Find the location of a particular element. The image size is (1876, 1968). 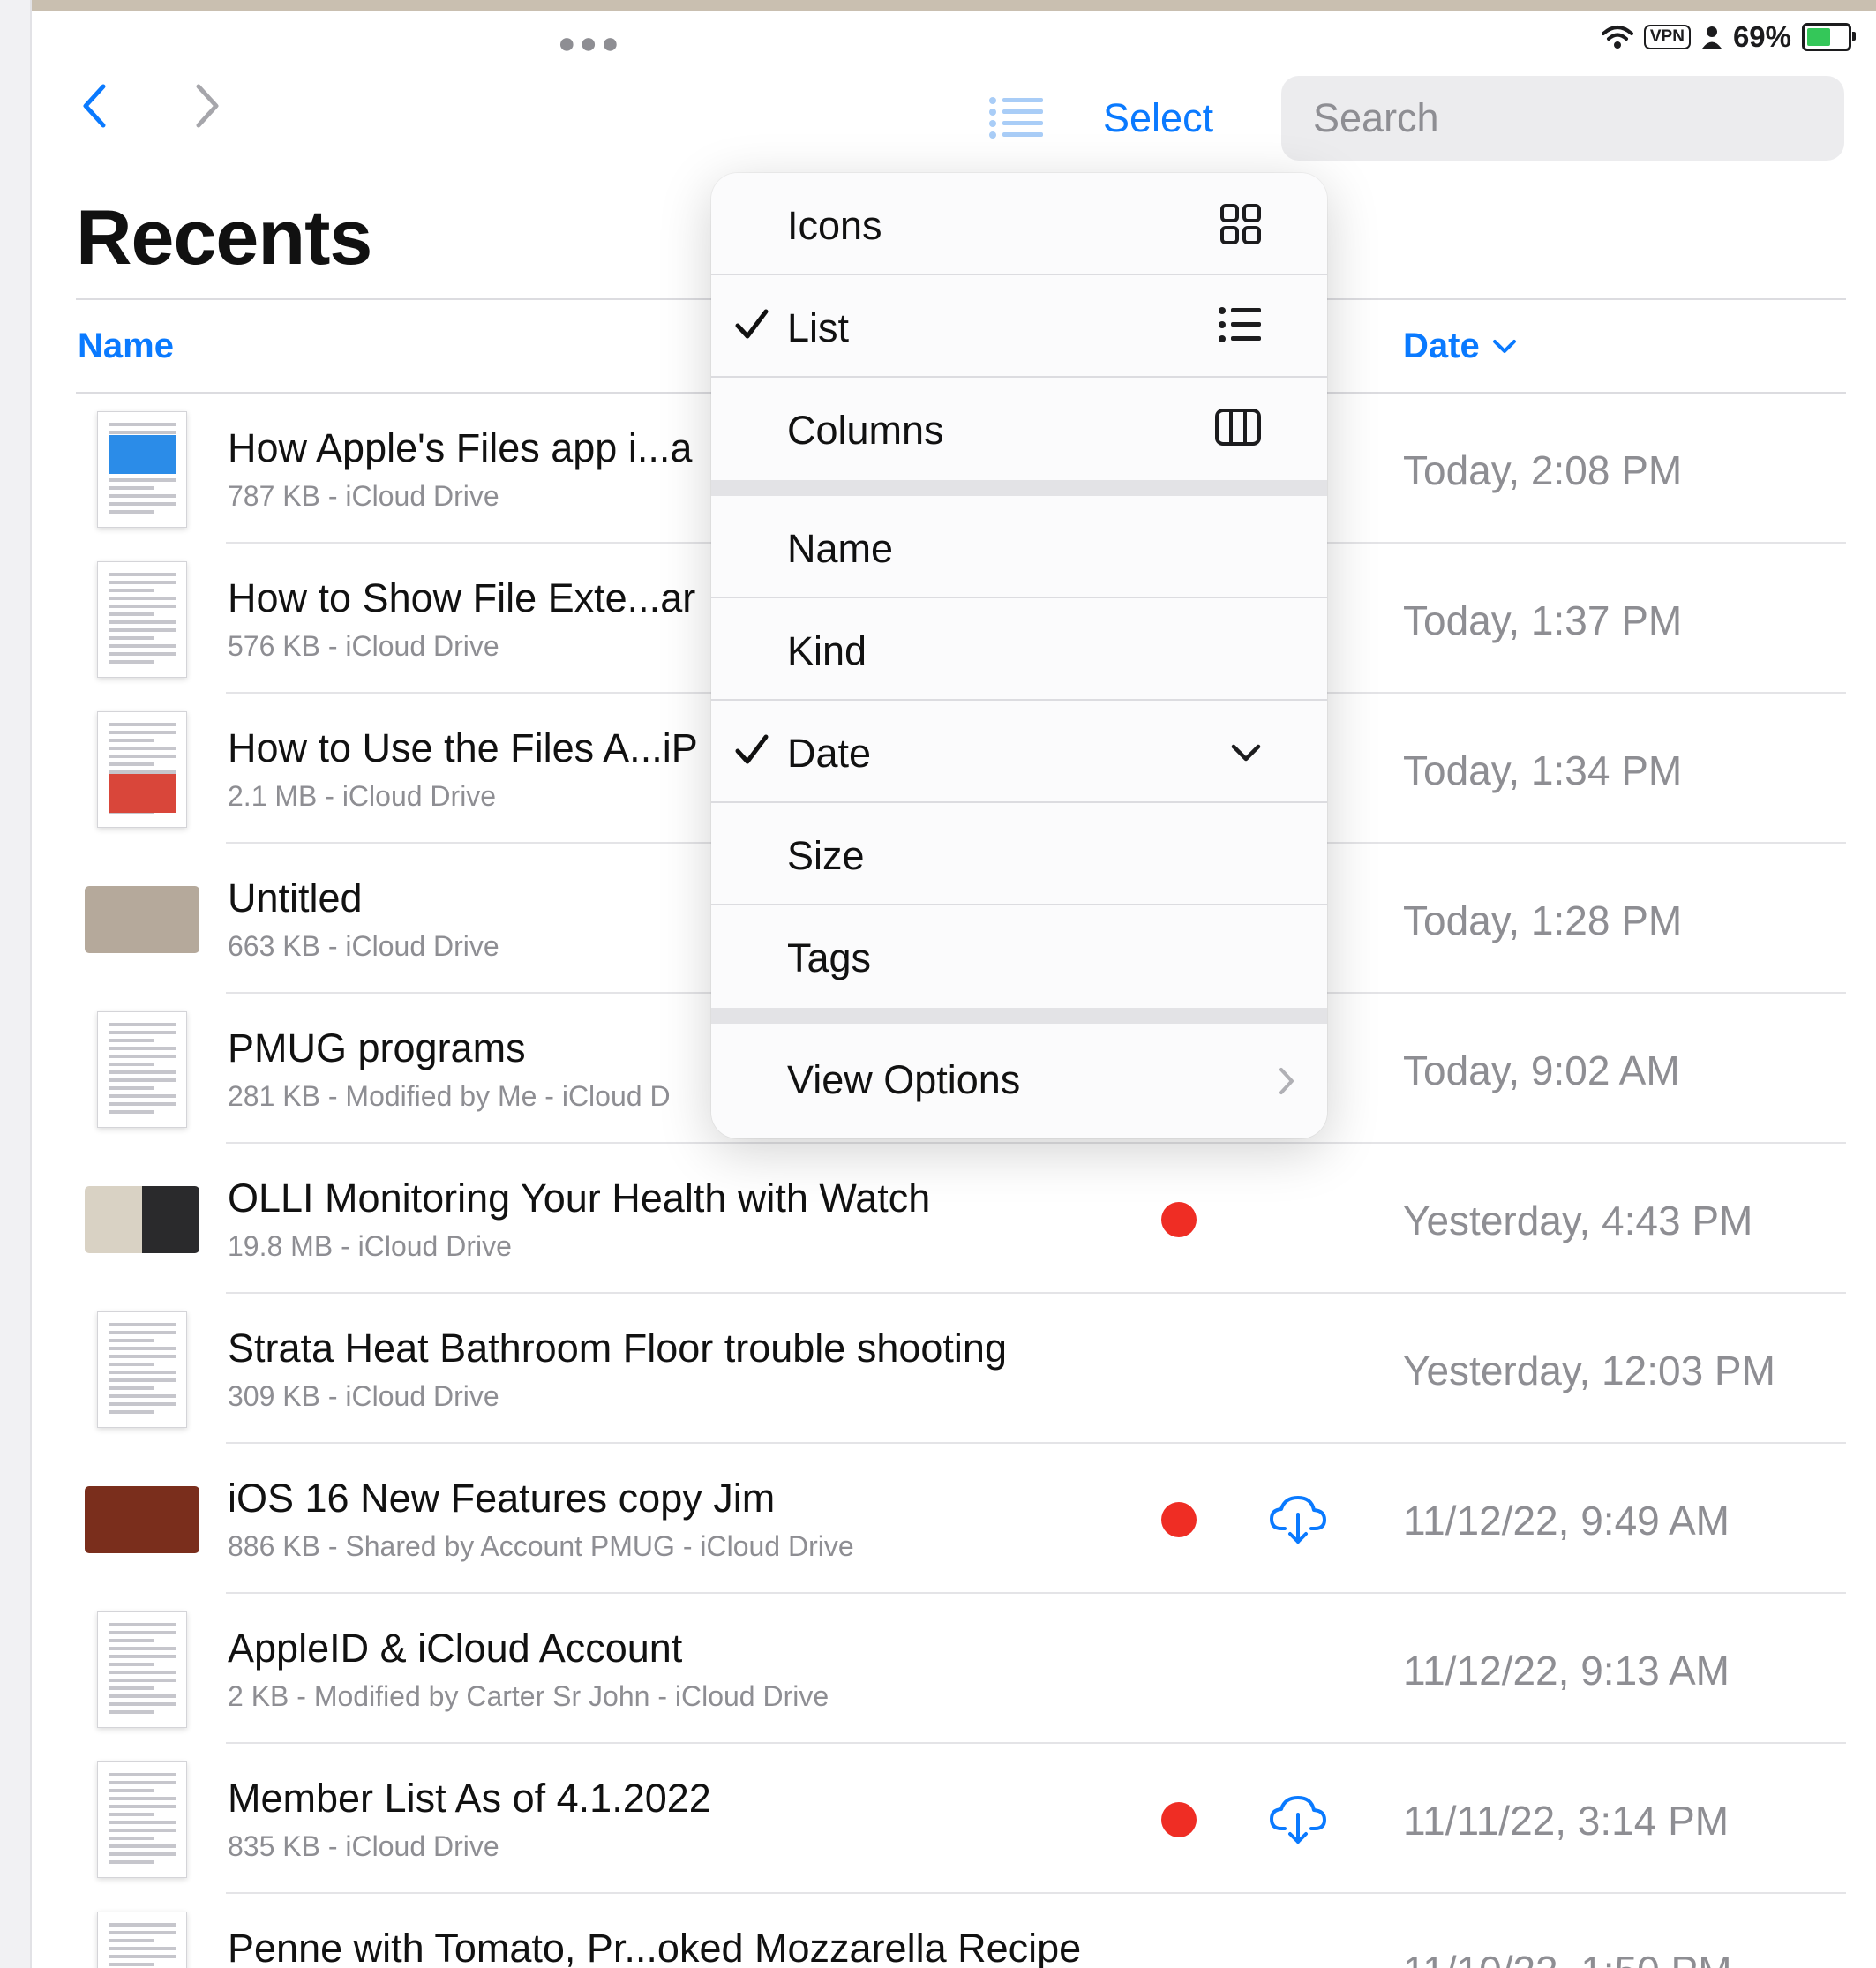

wifi-icon is located at coordinates (1617, 37).